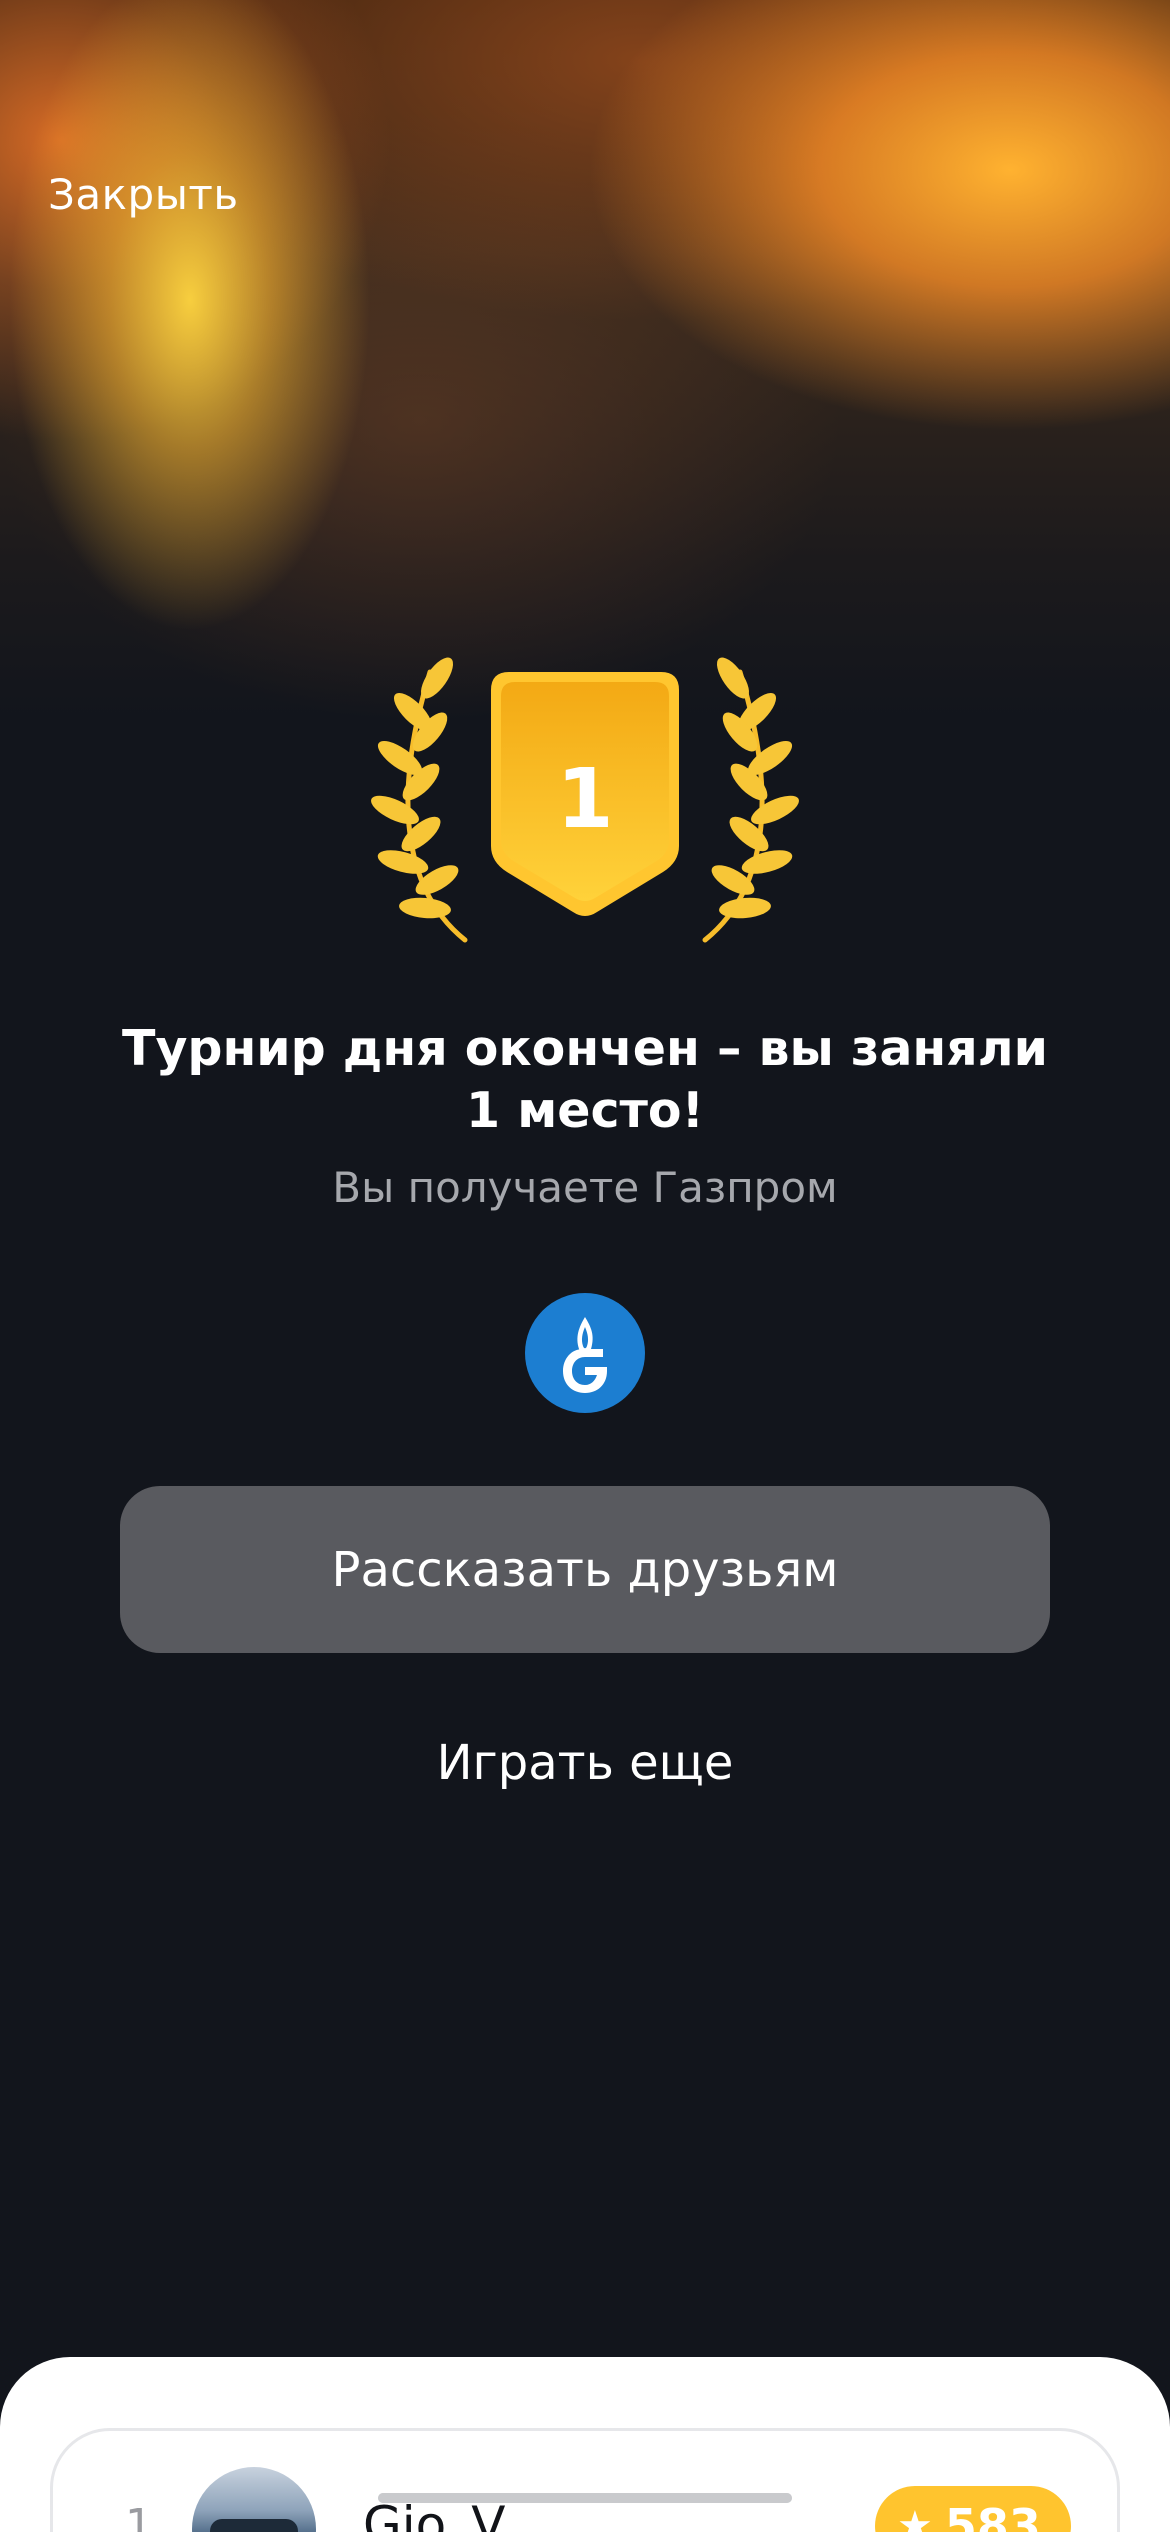 The image size is (1170, 2532). What do you see at coordinates (143, 194) in the screenshot?
I see `close-button: Закрыть` at bounding box center [143, 194].